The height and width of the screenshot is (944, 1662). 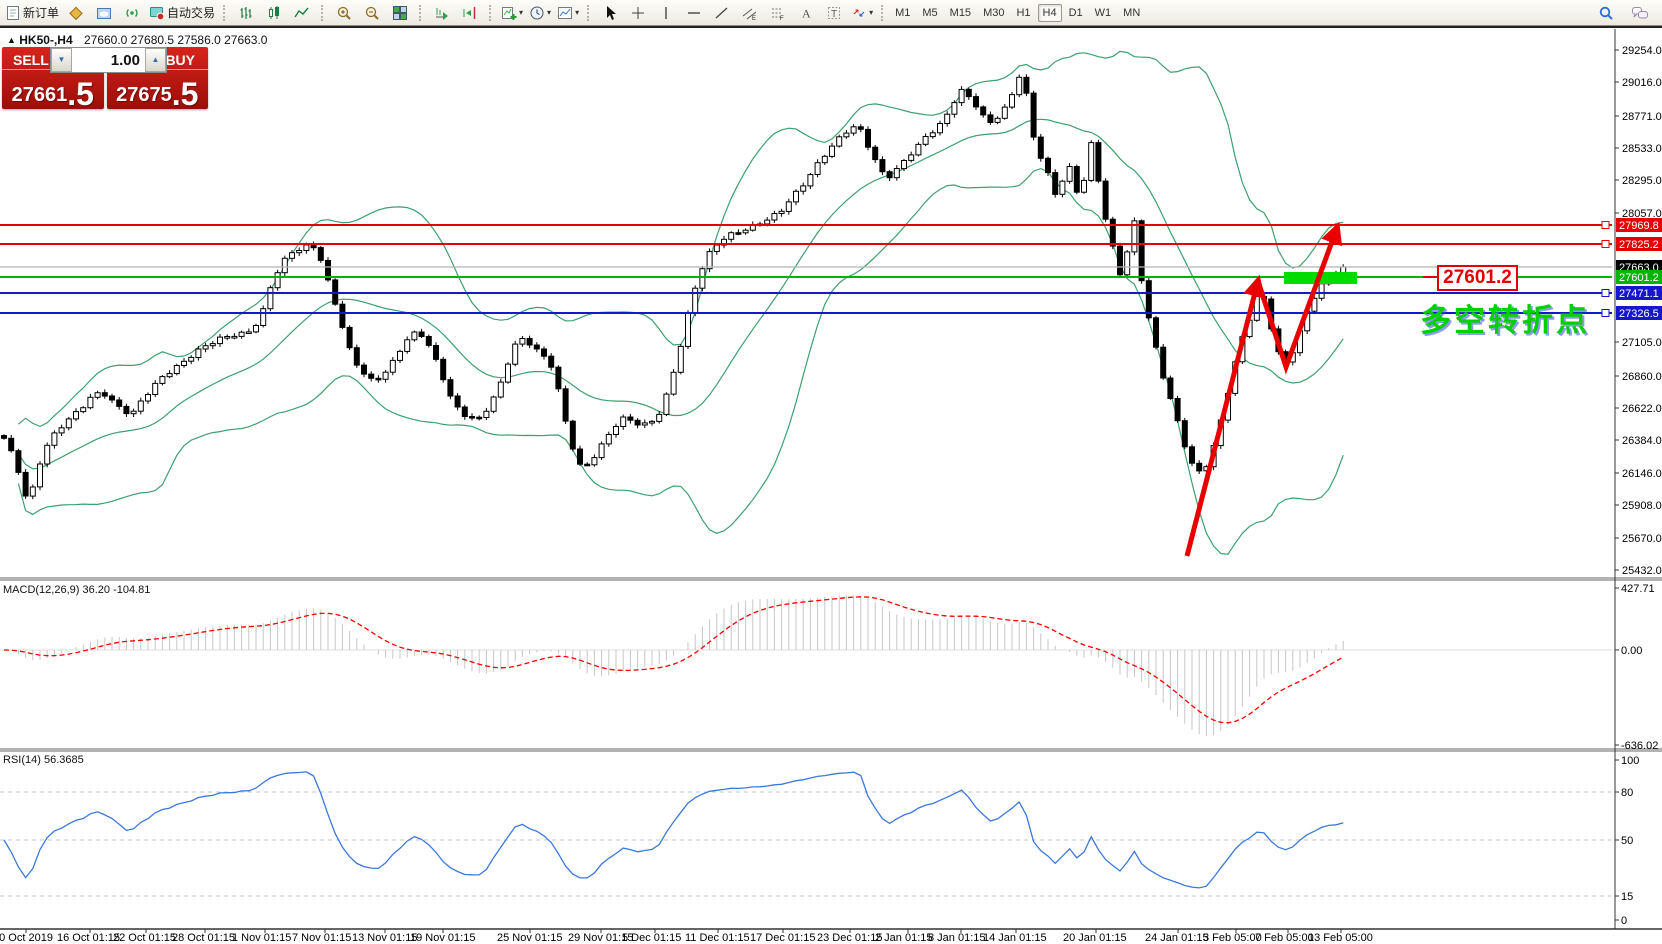 I want to click on templates-button: ▾, so click(x=568, y=13).